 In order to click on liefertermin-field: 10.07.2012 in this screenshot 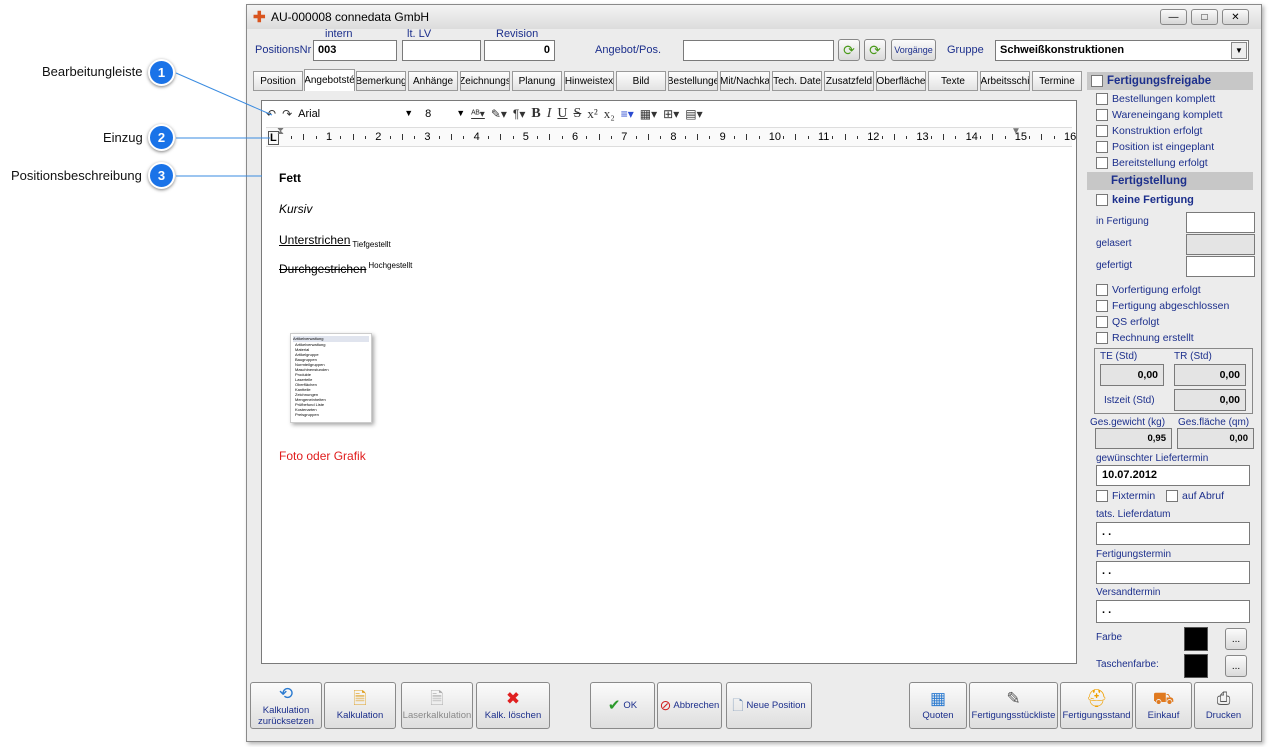, I will do `click(1173, 475)`.